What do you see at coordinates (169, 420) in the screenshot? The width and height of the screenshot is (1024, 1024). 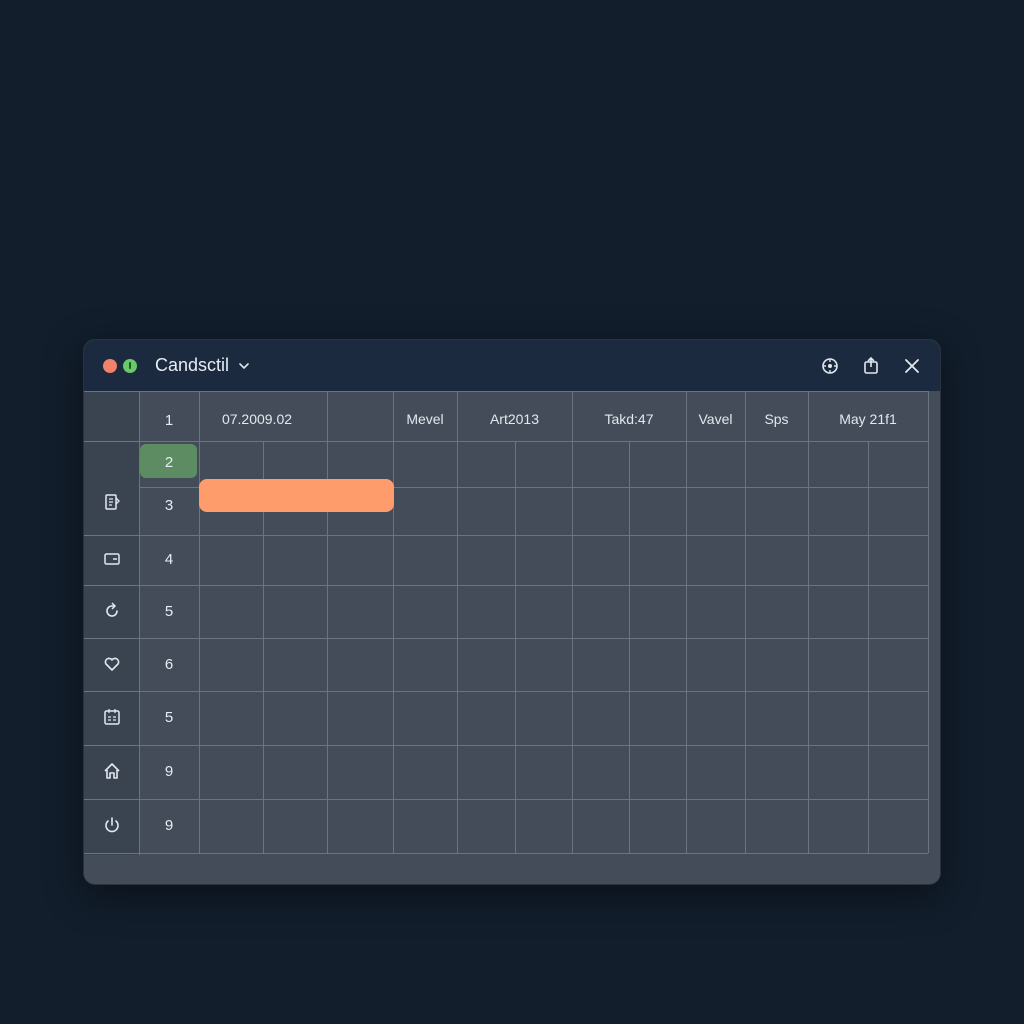 I see `row-number: 1` at bounding box center [169, 420].